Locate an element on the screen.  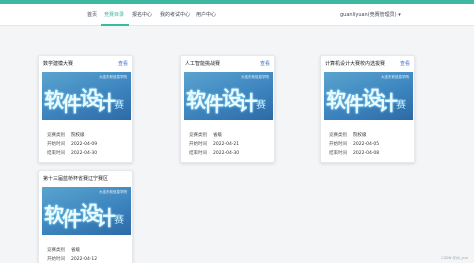
nav-item-user-center: 用户中心 is located at coordinates (206, 14).